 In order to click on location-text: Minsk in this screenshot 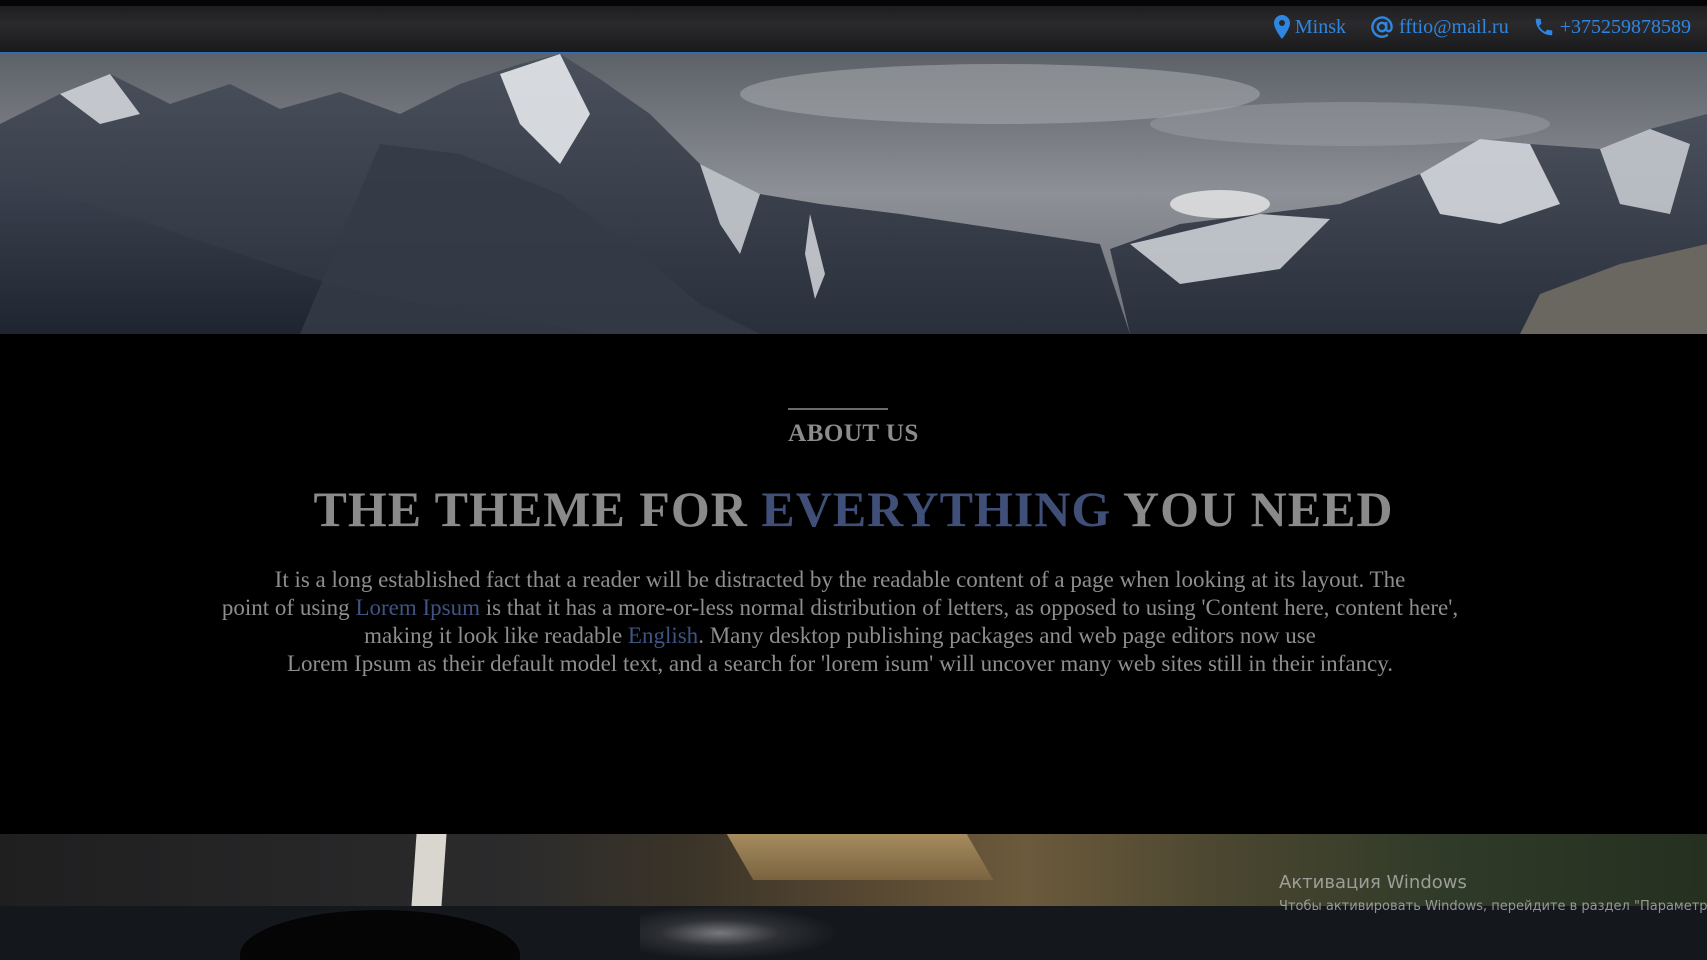, I will do `click(1320, 26)`.